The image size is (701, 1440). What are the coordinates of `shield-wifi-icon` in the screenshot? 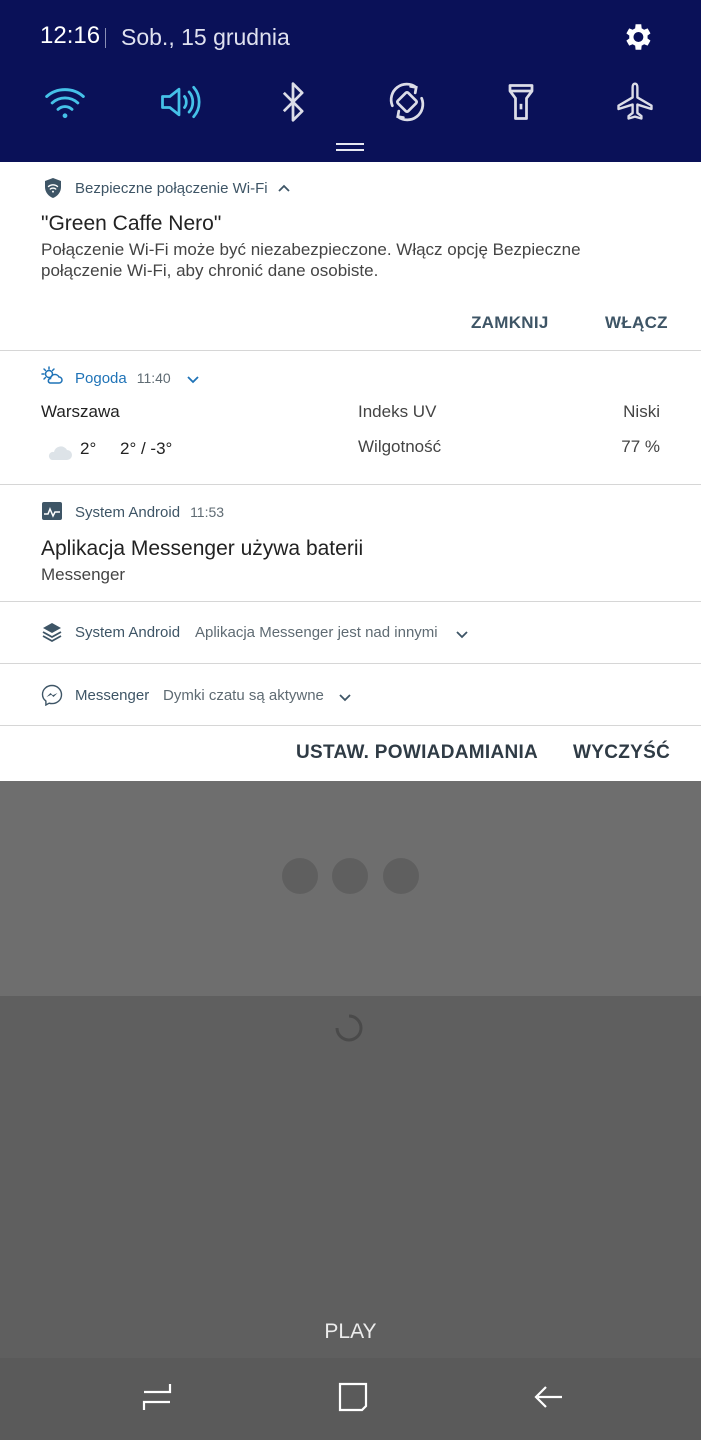 It's located at (53, 188).